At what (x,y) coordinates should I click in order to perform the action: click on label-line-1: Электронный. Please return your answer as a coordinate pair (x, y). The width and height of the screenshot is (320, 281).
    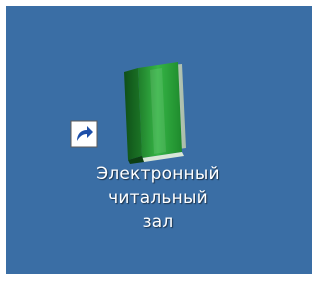
    Looking at the image, I should click on (158, 174).